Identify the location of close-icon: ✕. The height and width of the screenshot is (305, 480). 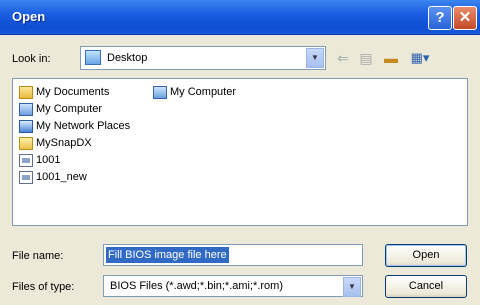
(465, 17).